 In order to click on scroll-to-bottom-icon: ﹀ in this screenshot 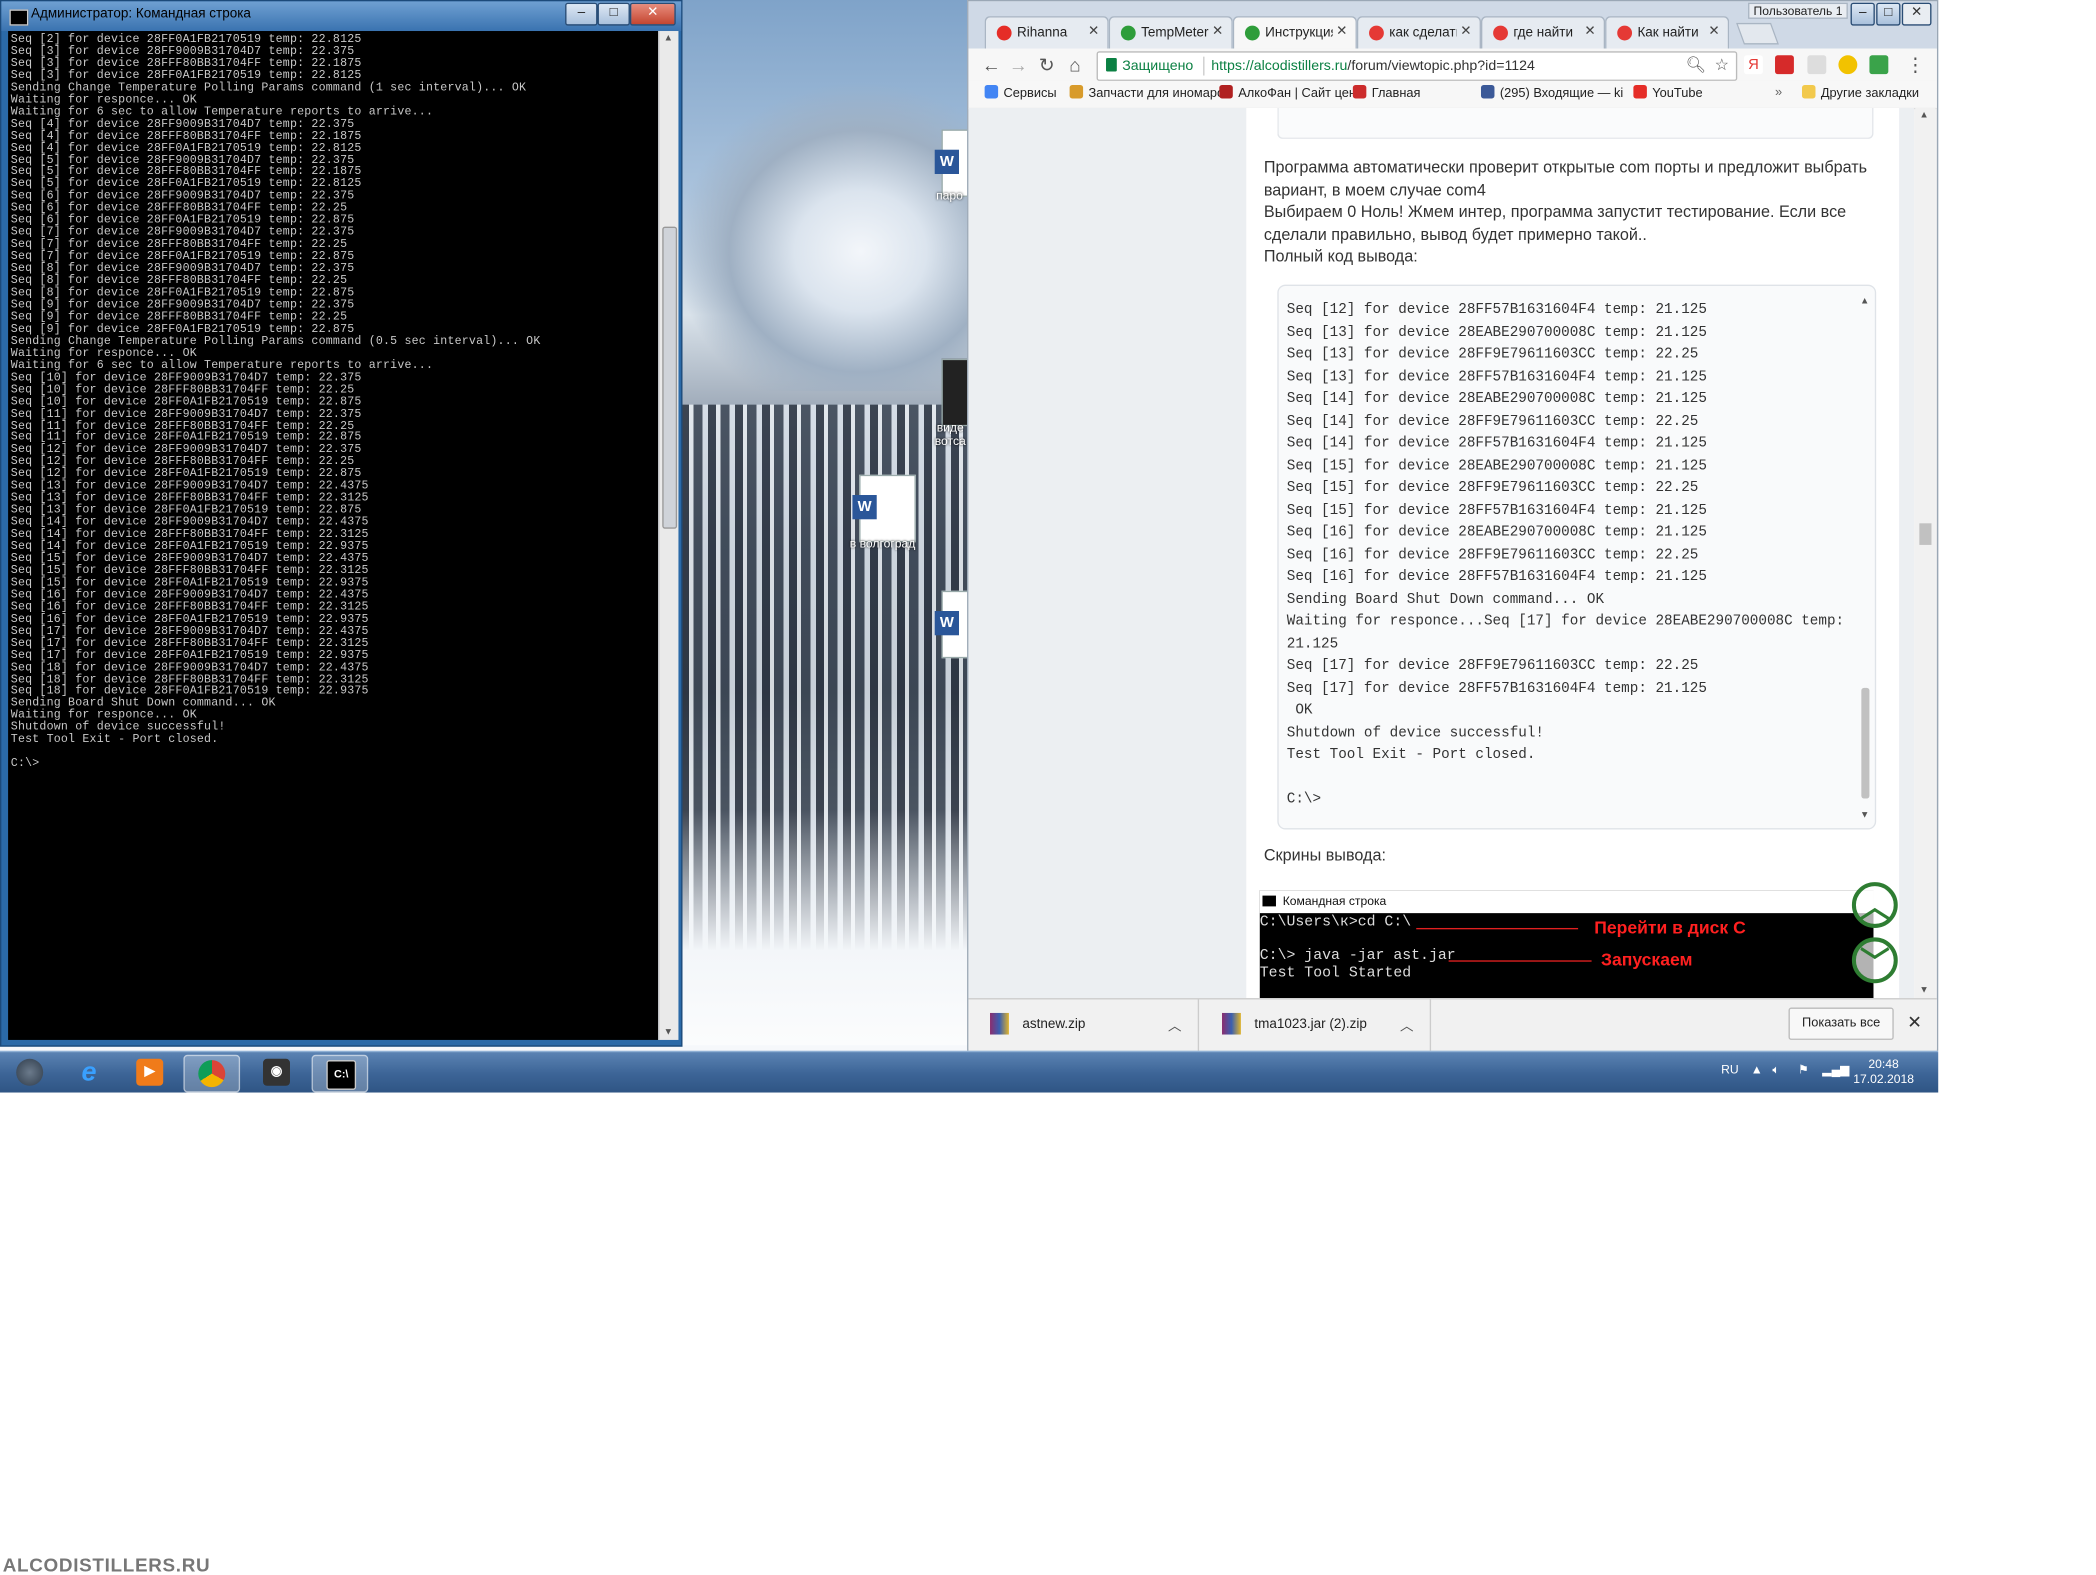, I will do `click(1874, 960)`.